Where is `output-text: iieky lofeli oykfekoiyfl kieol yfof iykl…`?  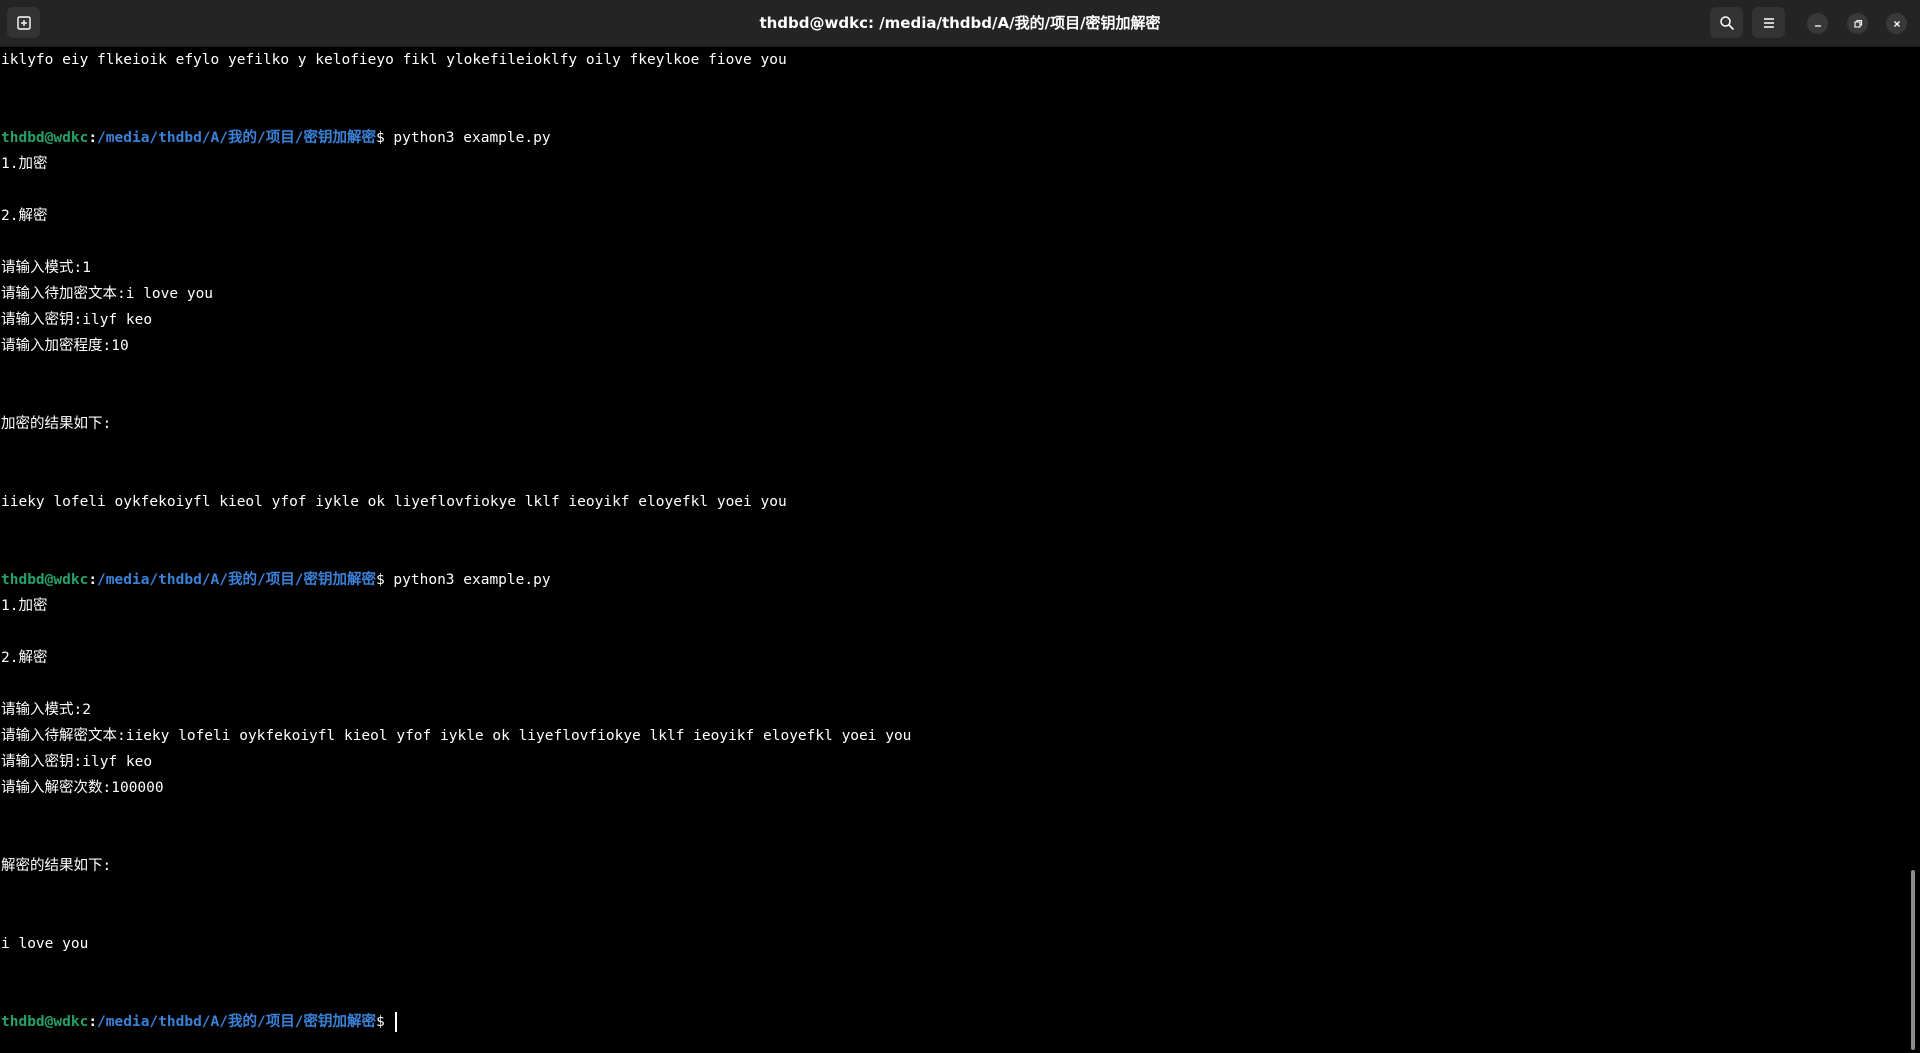 output-text: iieky lofeli oykfekoiyfl kieol yfof iykl… is located at coordinates (394, 502).